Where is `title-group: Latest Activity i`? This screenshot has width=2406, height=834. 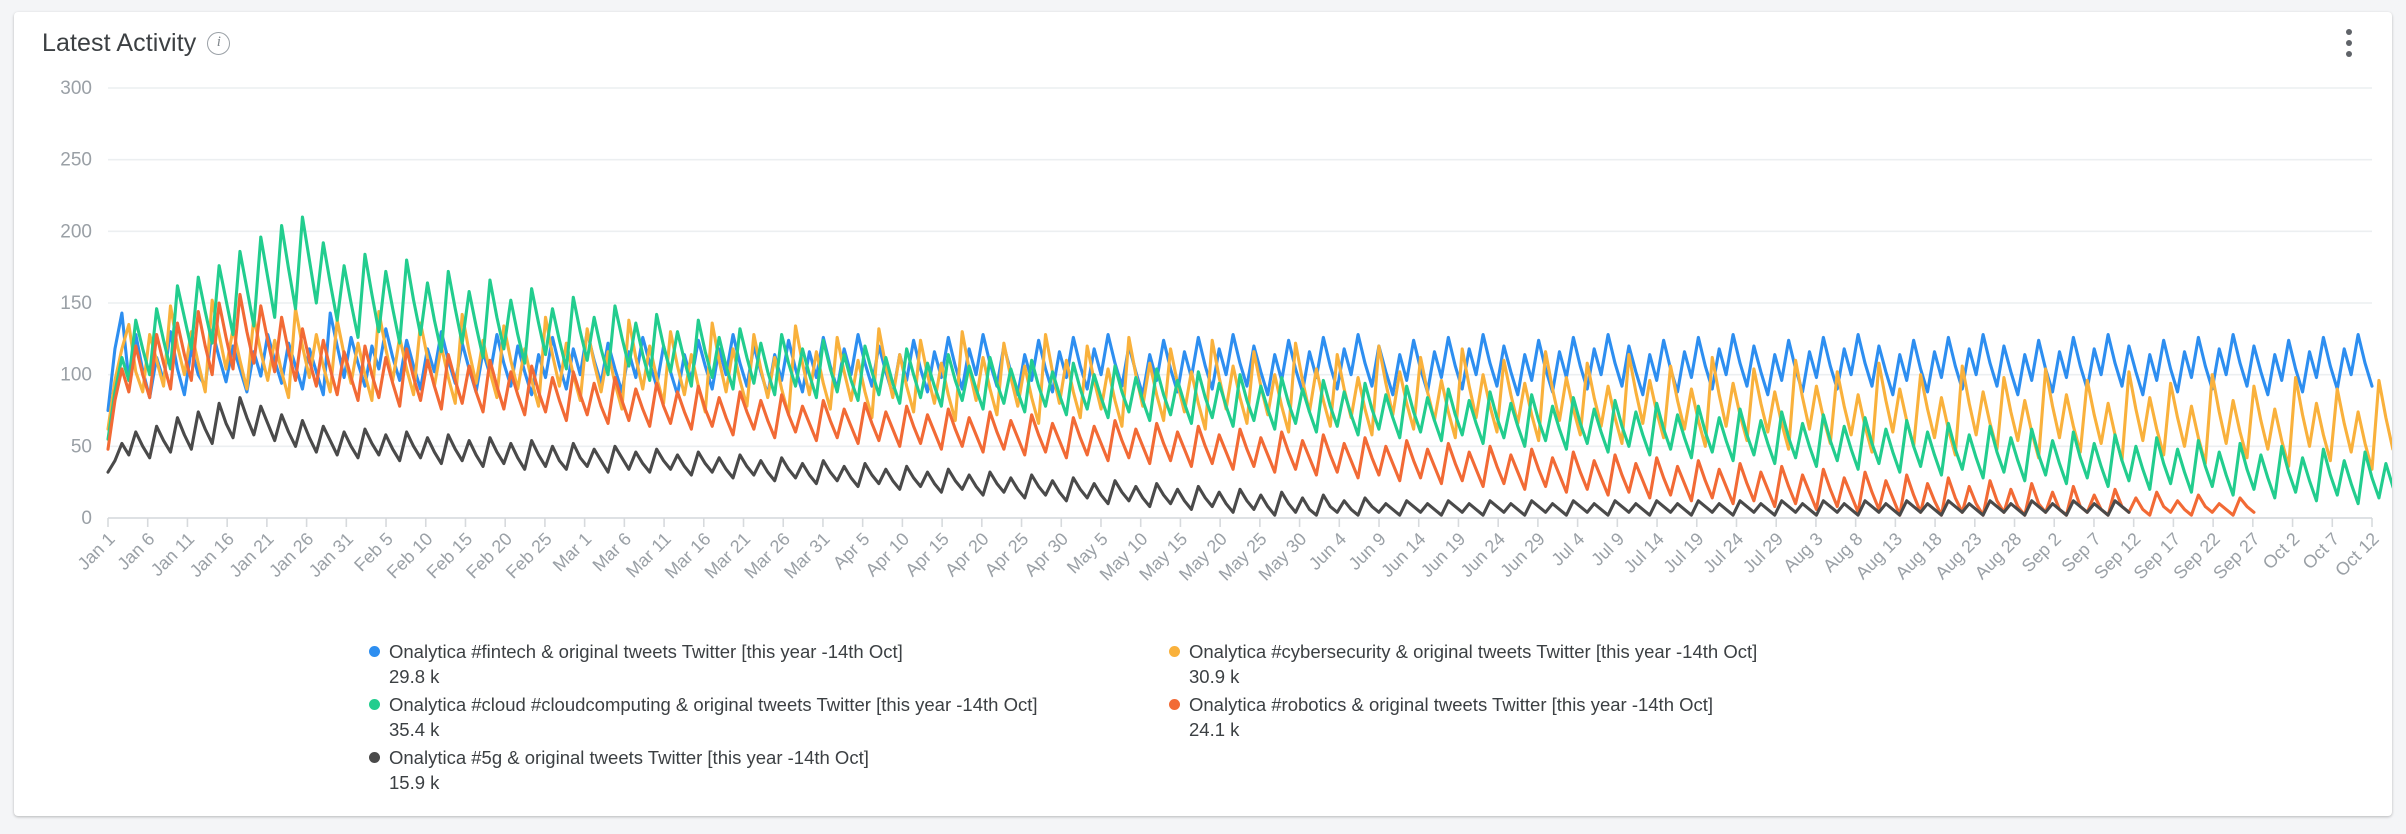 title-group: Latest Activity i is located at coordinates (136, 43).